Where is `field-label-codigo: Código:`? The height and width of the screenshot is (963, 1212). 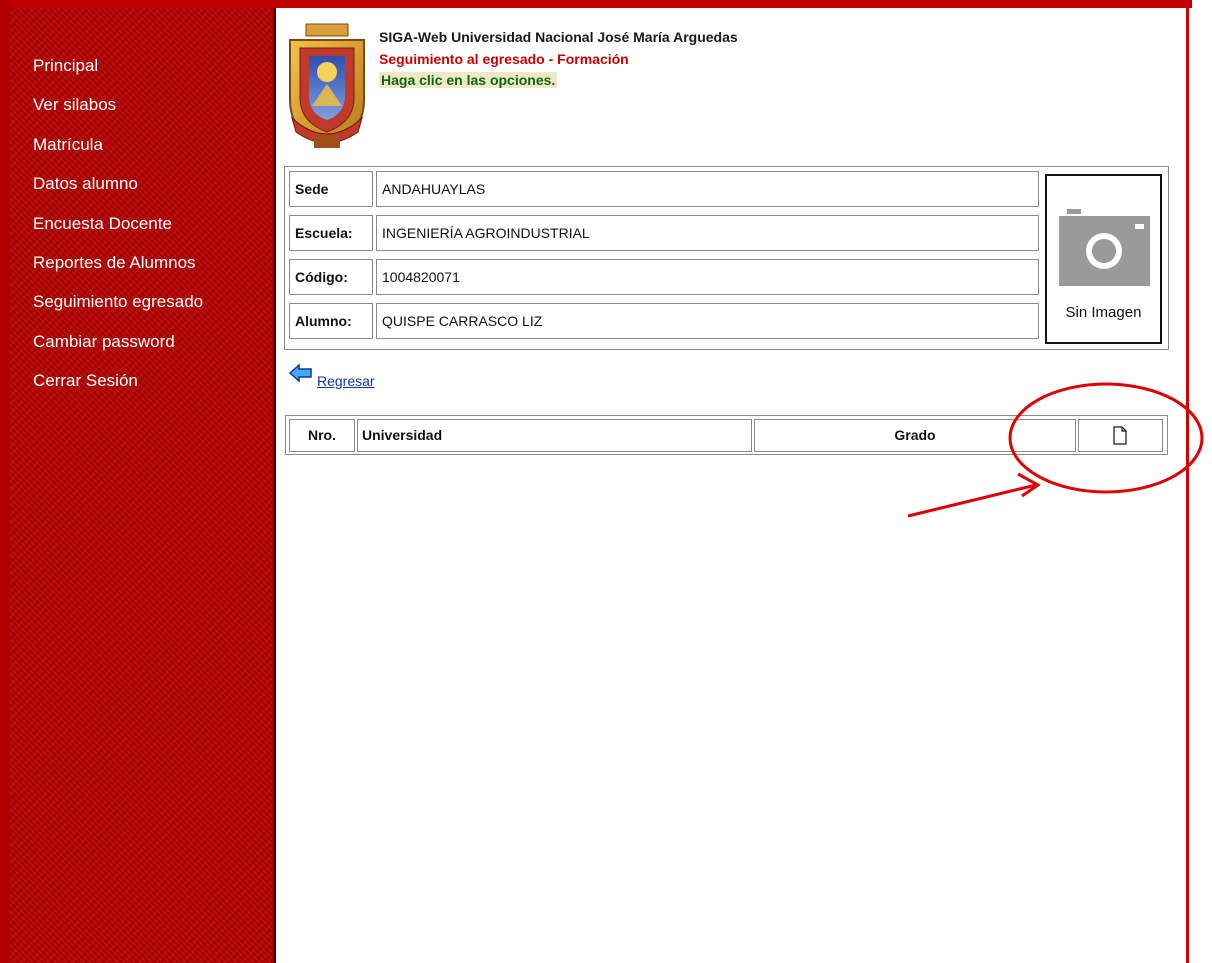 field-label-codigo: Código: is located at coordinates (331, 277).